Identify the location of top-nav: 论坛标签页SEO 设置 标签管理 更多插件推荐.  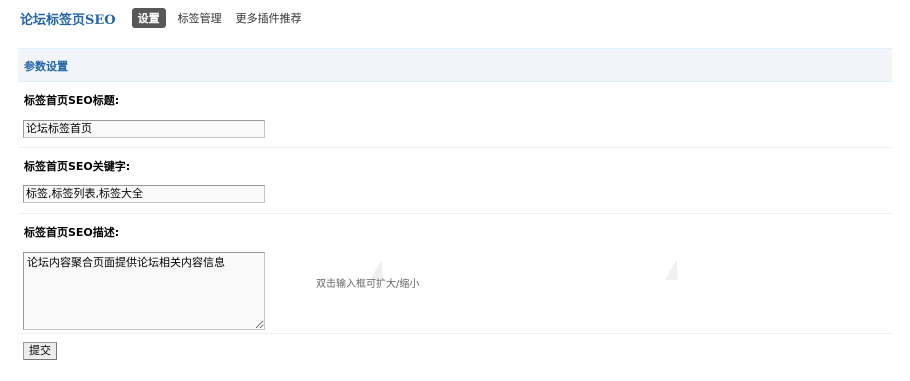
(168, 18).